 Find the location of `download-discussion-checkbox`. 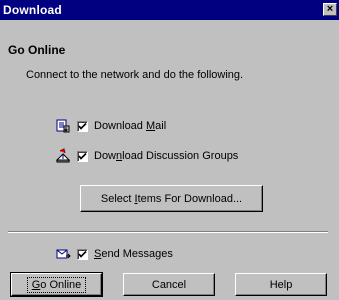

download-discussion-checkbox is located at coordinates (82, 156).